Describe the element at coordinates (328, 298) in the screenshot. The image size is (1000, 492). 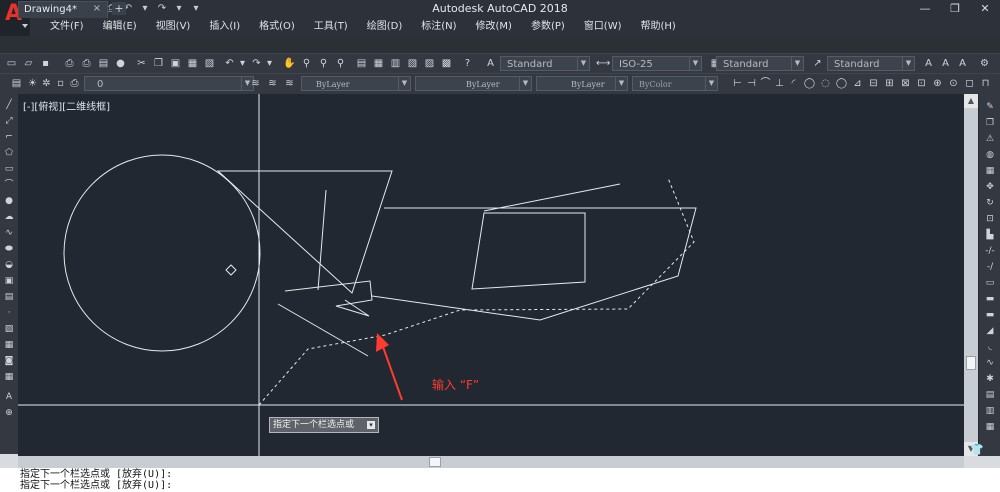
I see `drawn-polyline-spike` at that location.